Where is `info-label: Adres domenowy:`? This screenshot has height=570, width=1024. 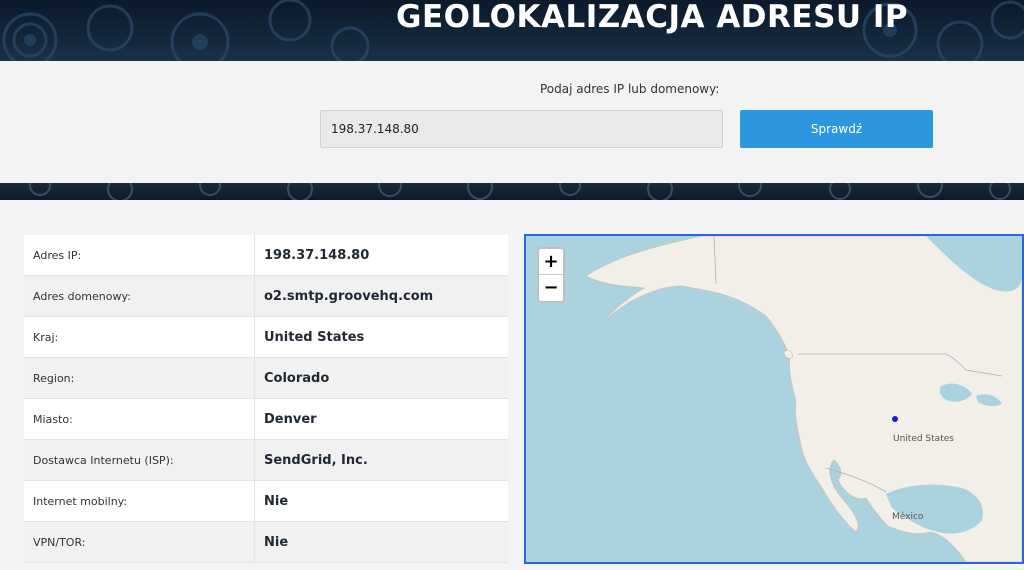
info-label: Adres domenowy: is located at coordinates (139, 296).